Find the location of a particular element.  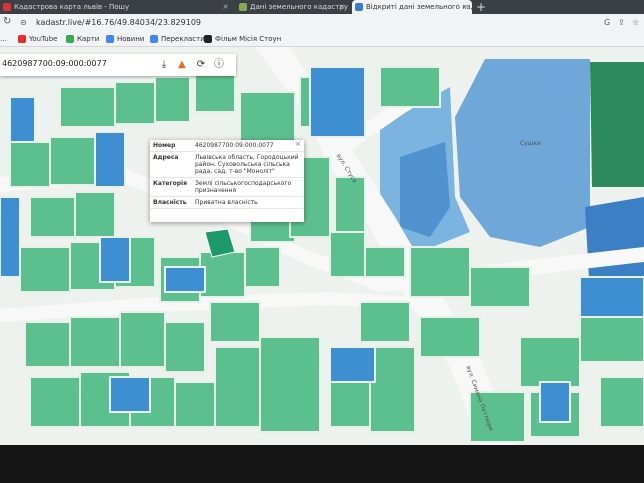

close-icon: × is located at coordinates (298, 144).